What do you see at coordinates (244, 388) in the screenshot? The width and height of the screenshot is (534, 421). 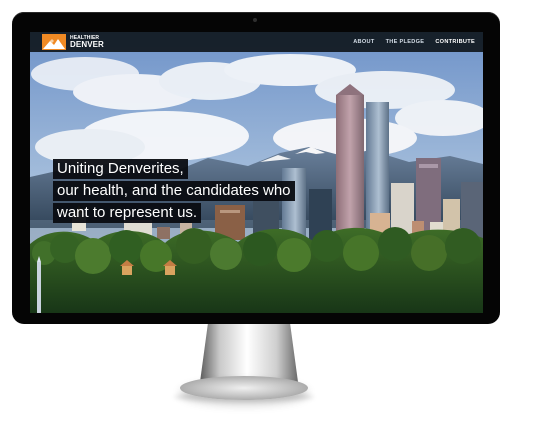 I see `monitor-stand-base` at bounding box center [244, 388].